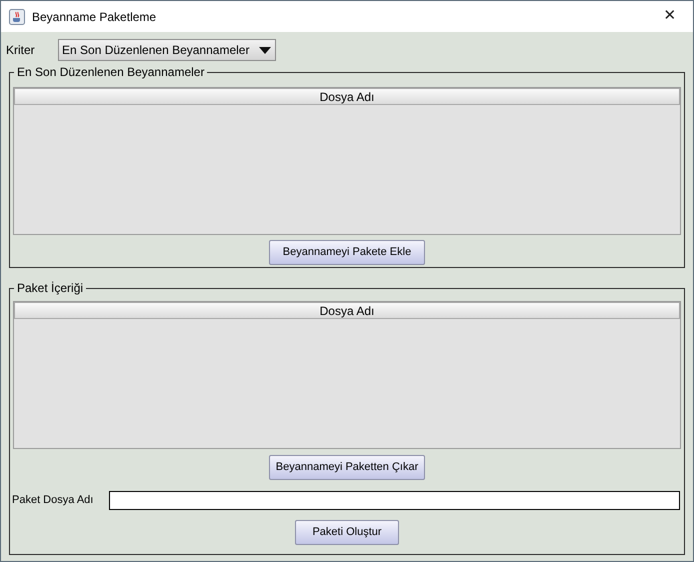 The height and width of the screenshot is (562, 694). Describe the element at coordinates (111, 72) in the screenshot. I see `group-title: En Son Düzenlenen Beyannameler` at that location.